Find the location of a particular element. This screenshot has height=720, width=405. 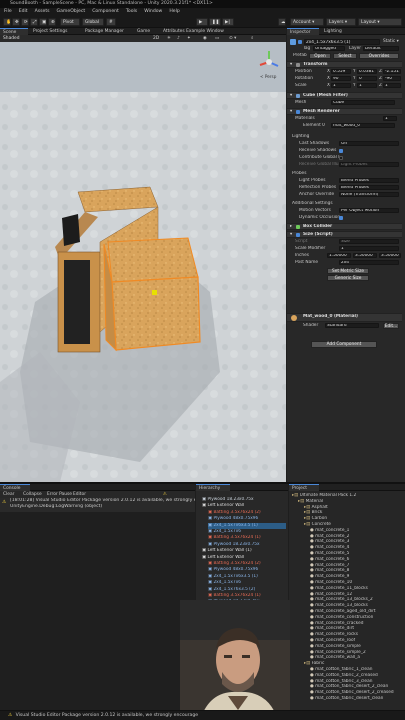

size-script-enabled-checkbox is located at coordinates (298, 235).